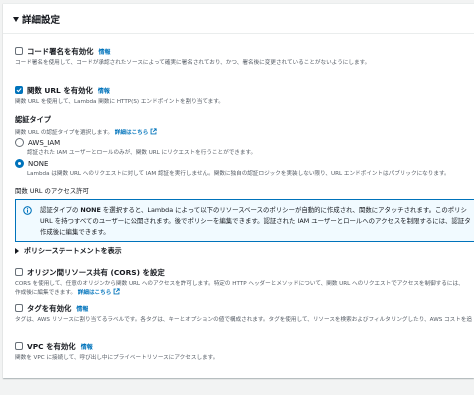  What do you see at coordinates (27, 210) in the screenshot?
I see `info-icon` at bounding box center [27, 210].